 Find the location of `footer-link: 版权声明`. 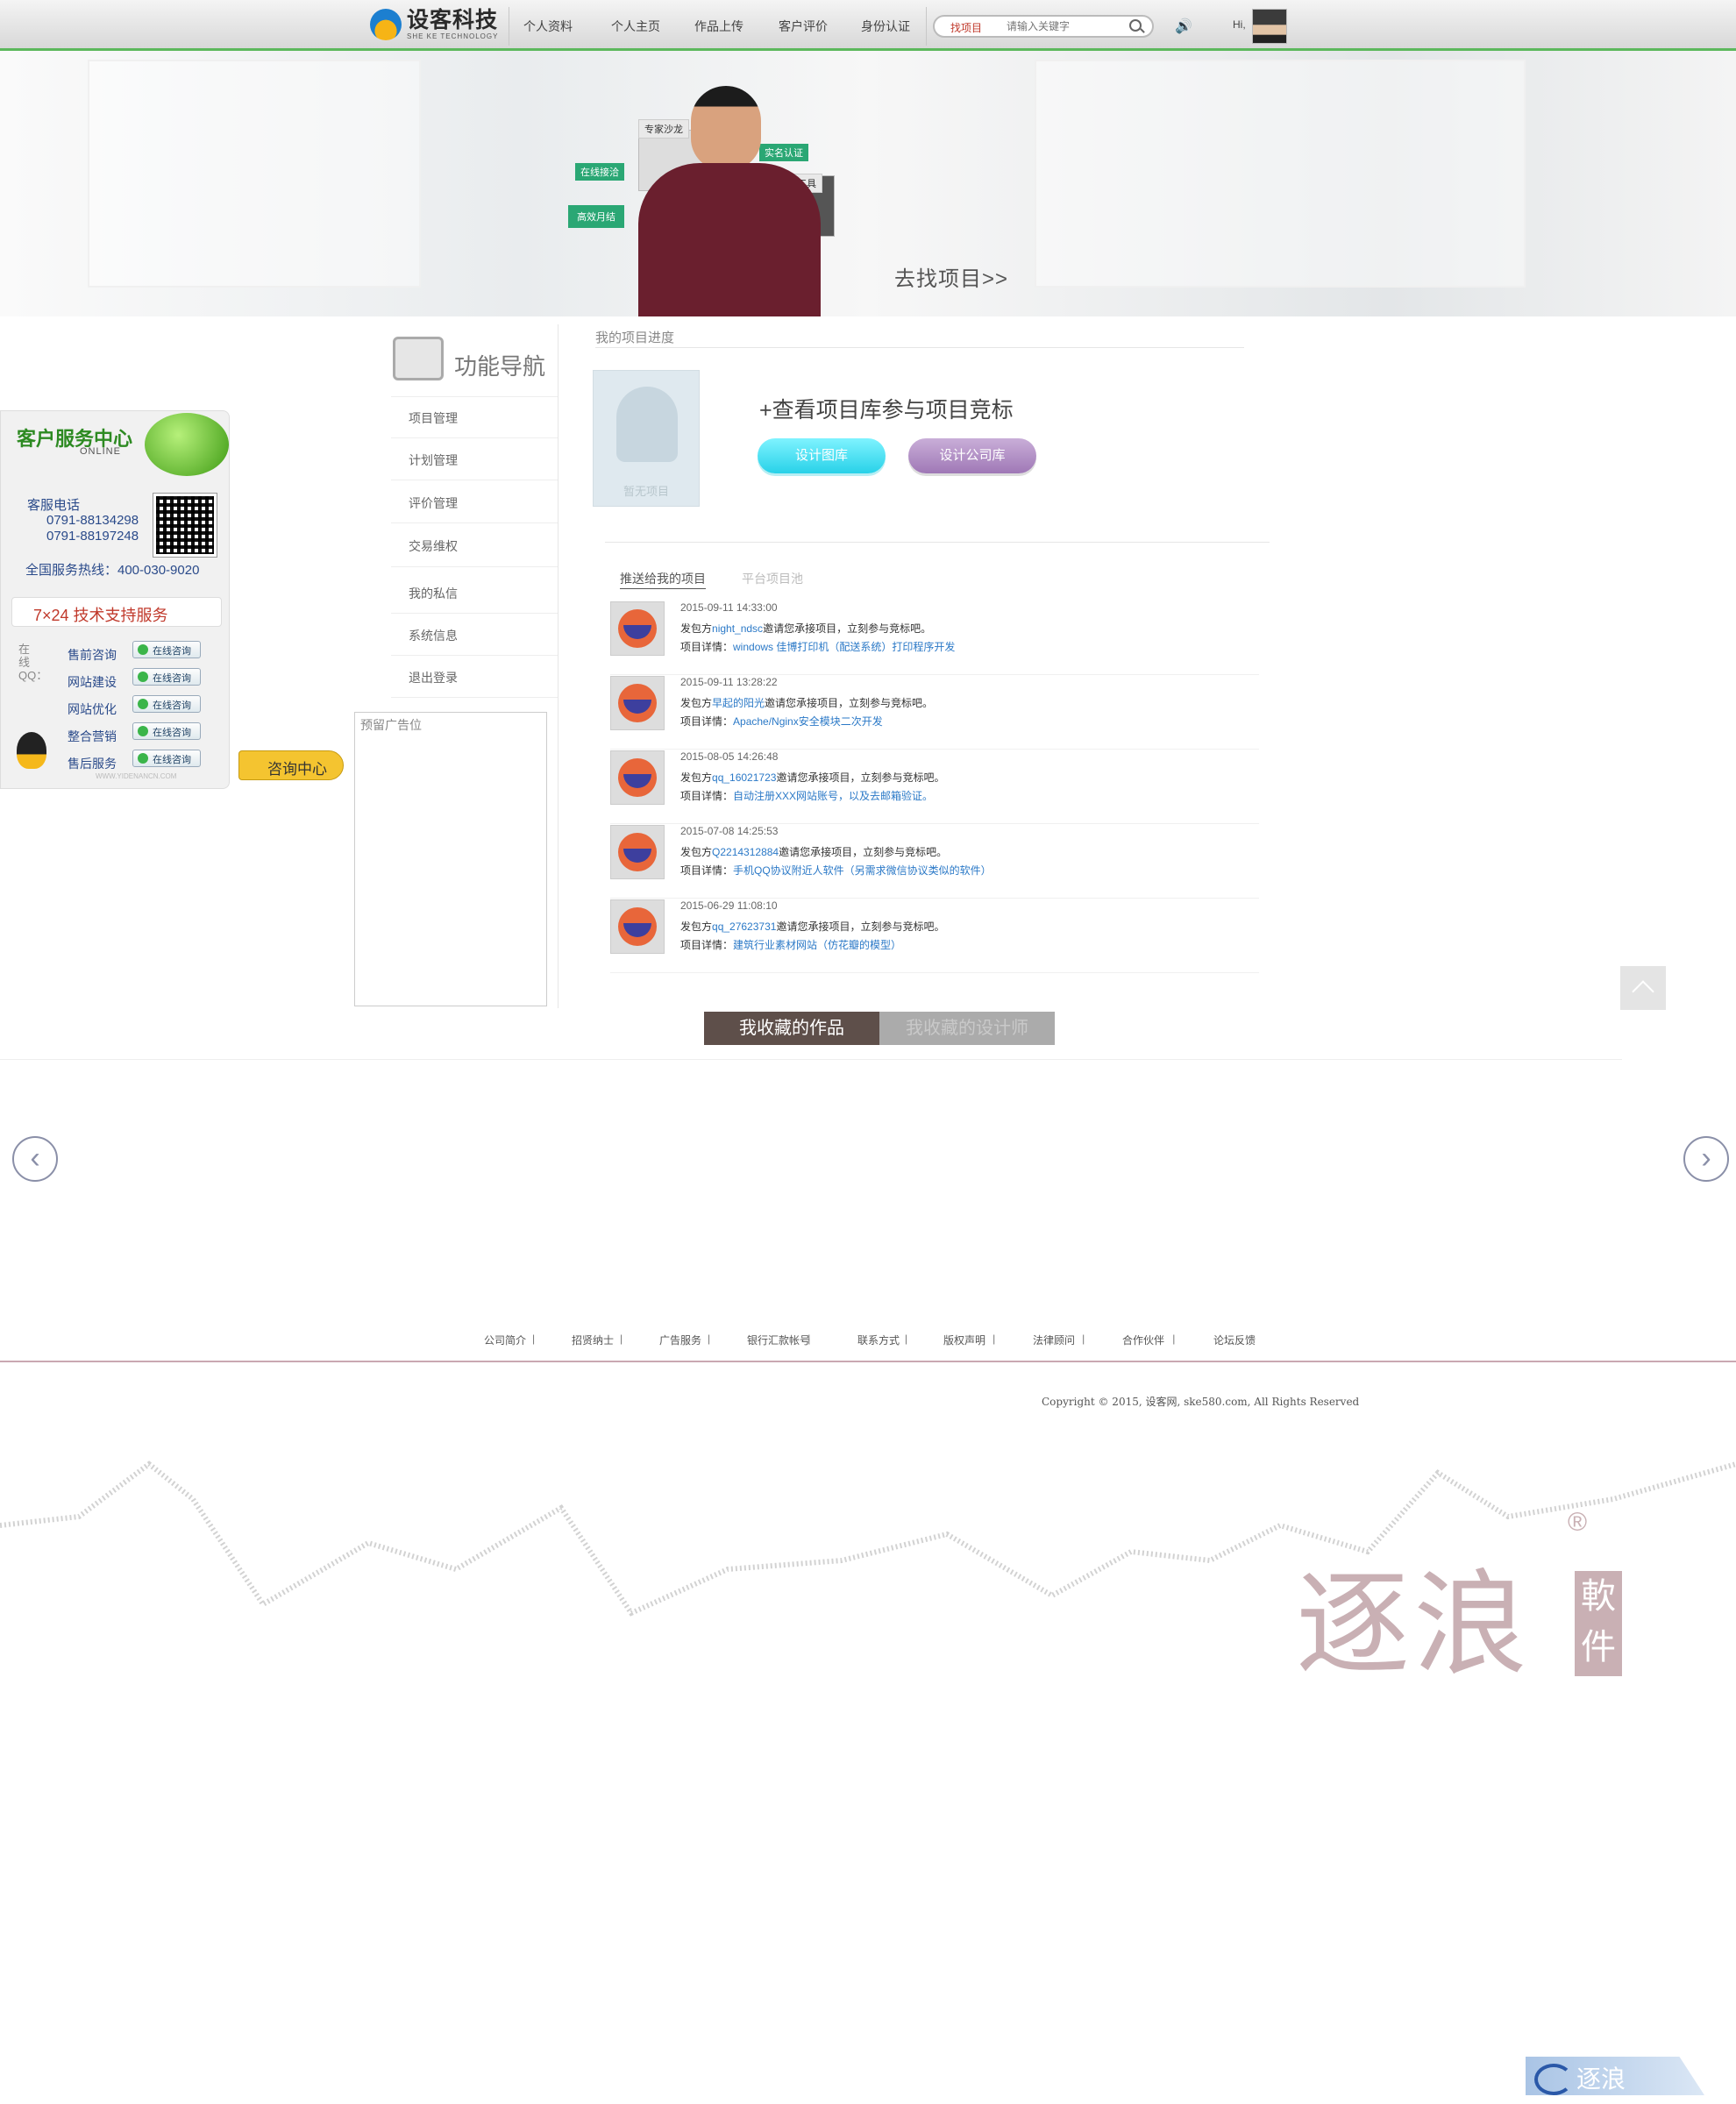

footer-link: 版权声明 is located at coordinates (964, 1340).